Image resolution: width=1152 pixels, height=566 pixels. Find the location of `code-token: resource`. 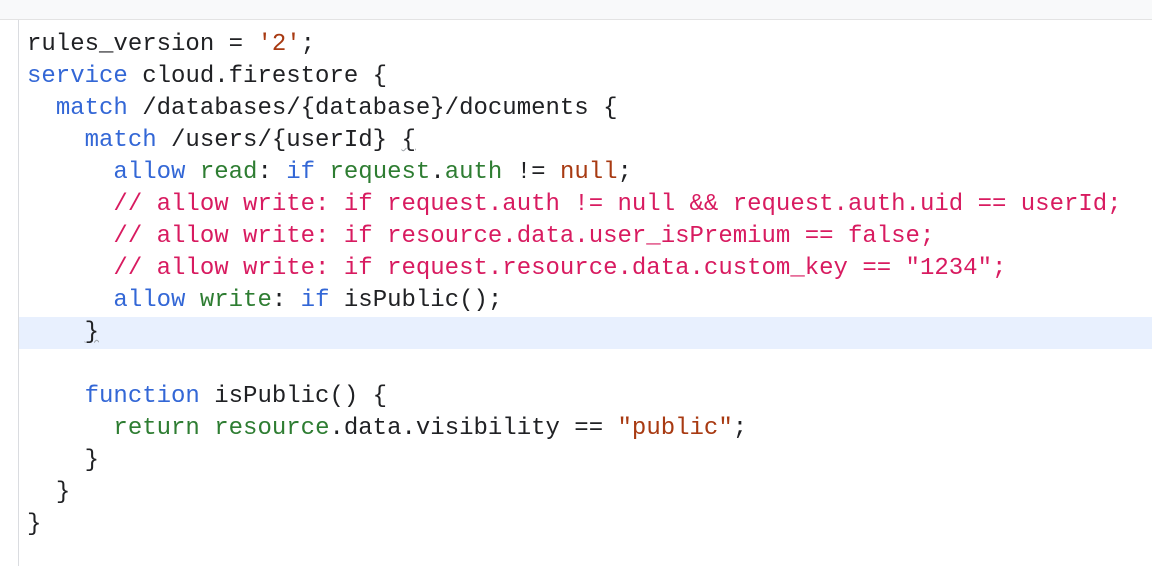

code-token: resource is located at coordinates (272, 428).